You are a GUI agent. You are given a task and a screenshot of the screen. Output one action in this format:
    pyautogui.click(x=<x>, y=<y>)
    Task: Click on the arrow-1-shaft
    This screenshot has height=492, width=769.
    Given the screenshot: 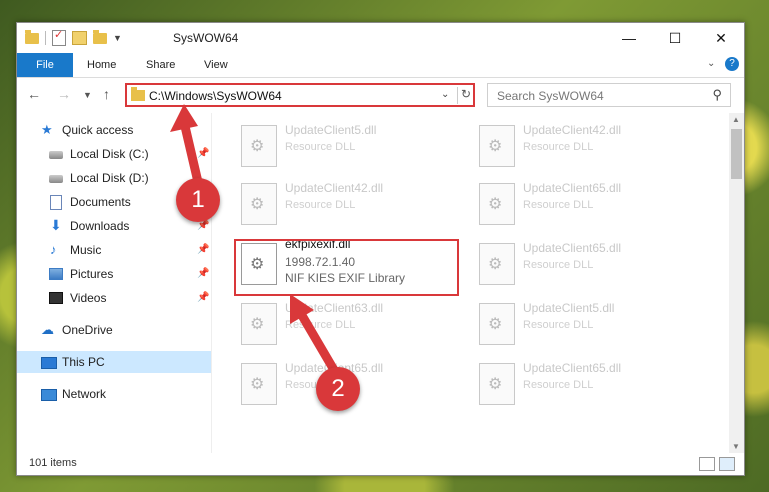 What is the action you would take?
    pyautogui.click(x=191, y=152)
    